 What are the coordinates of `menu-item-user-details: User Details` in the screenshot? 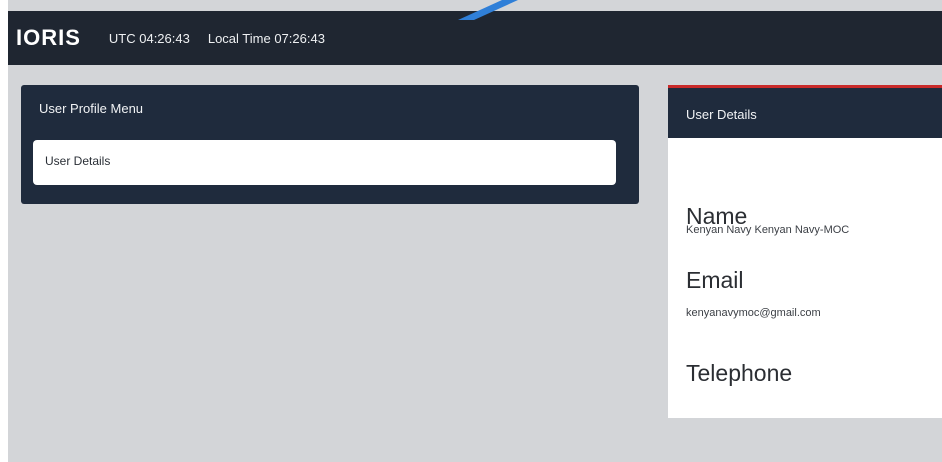 It's located at (324, 162).